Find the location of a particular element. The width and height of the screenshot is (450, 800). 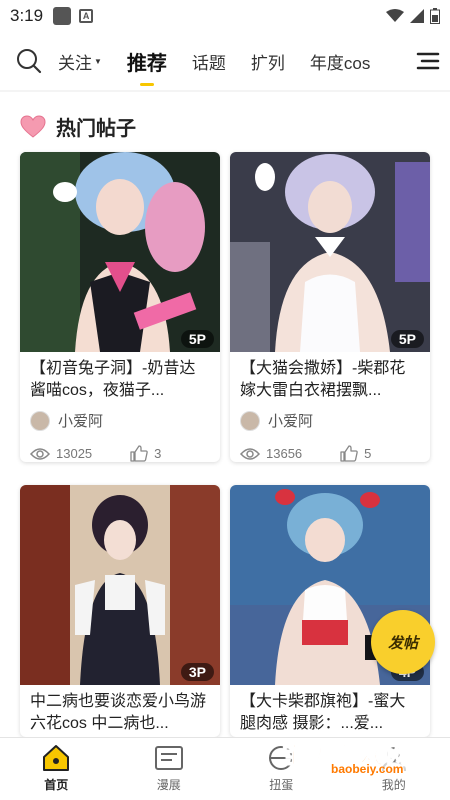

battery-icon is located at coordinates (435, 16).